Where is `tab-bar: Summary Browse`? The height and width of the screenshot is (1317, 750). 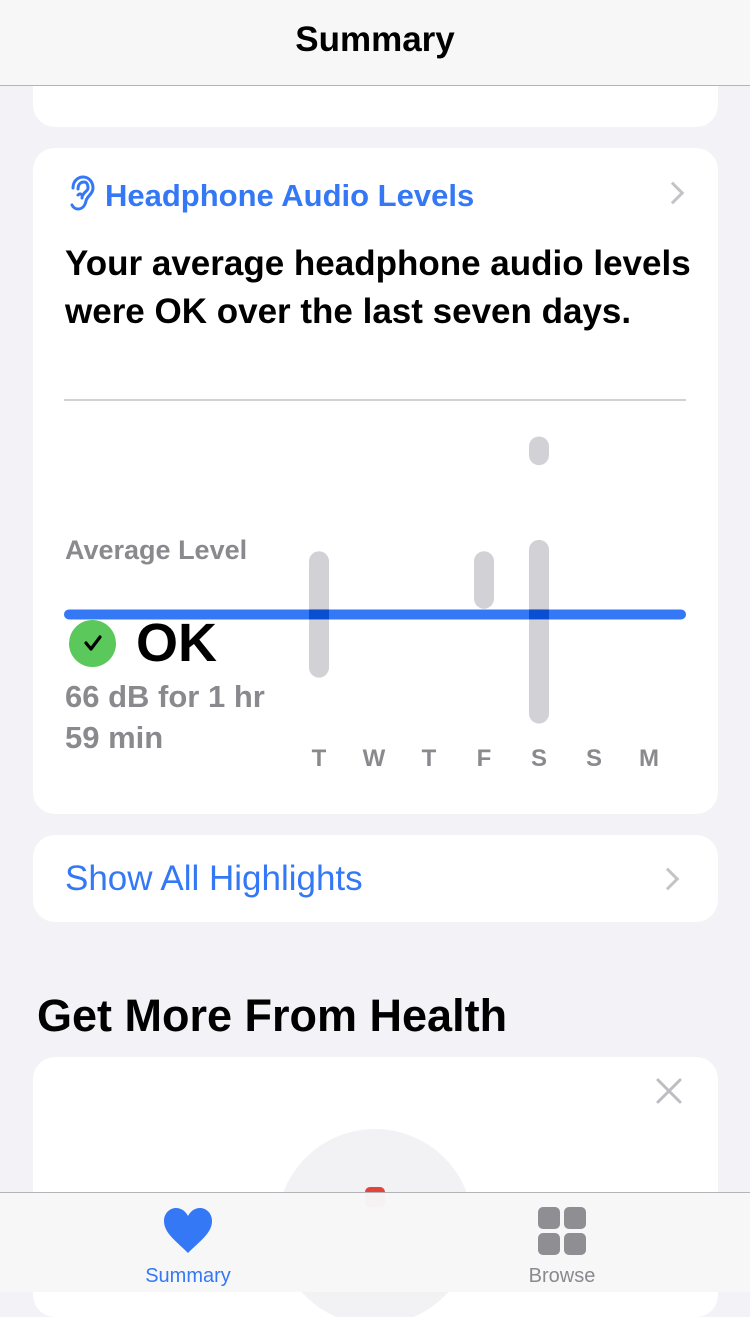
tab-bar: Summary Browse is located at coordinates (375, 1242).